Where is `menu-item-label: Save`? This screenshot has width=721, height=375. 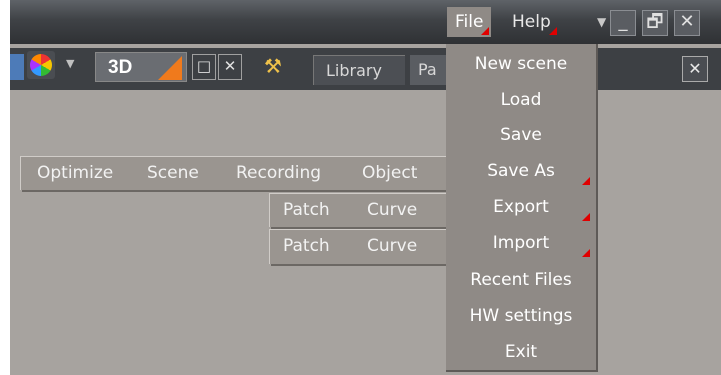 menu-item-label: Save is located at coordinates (521, 135).